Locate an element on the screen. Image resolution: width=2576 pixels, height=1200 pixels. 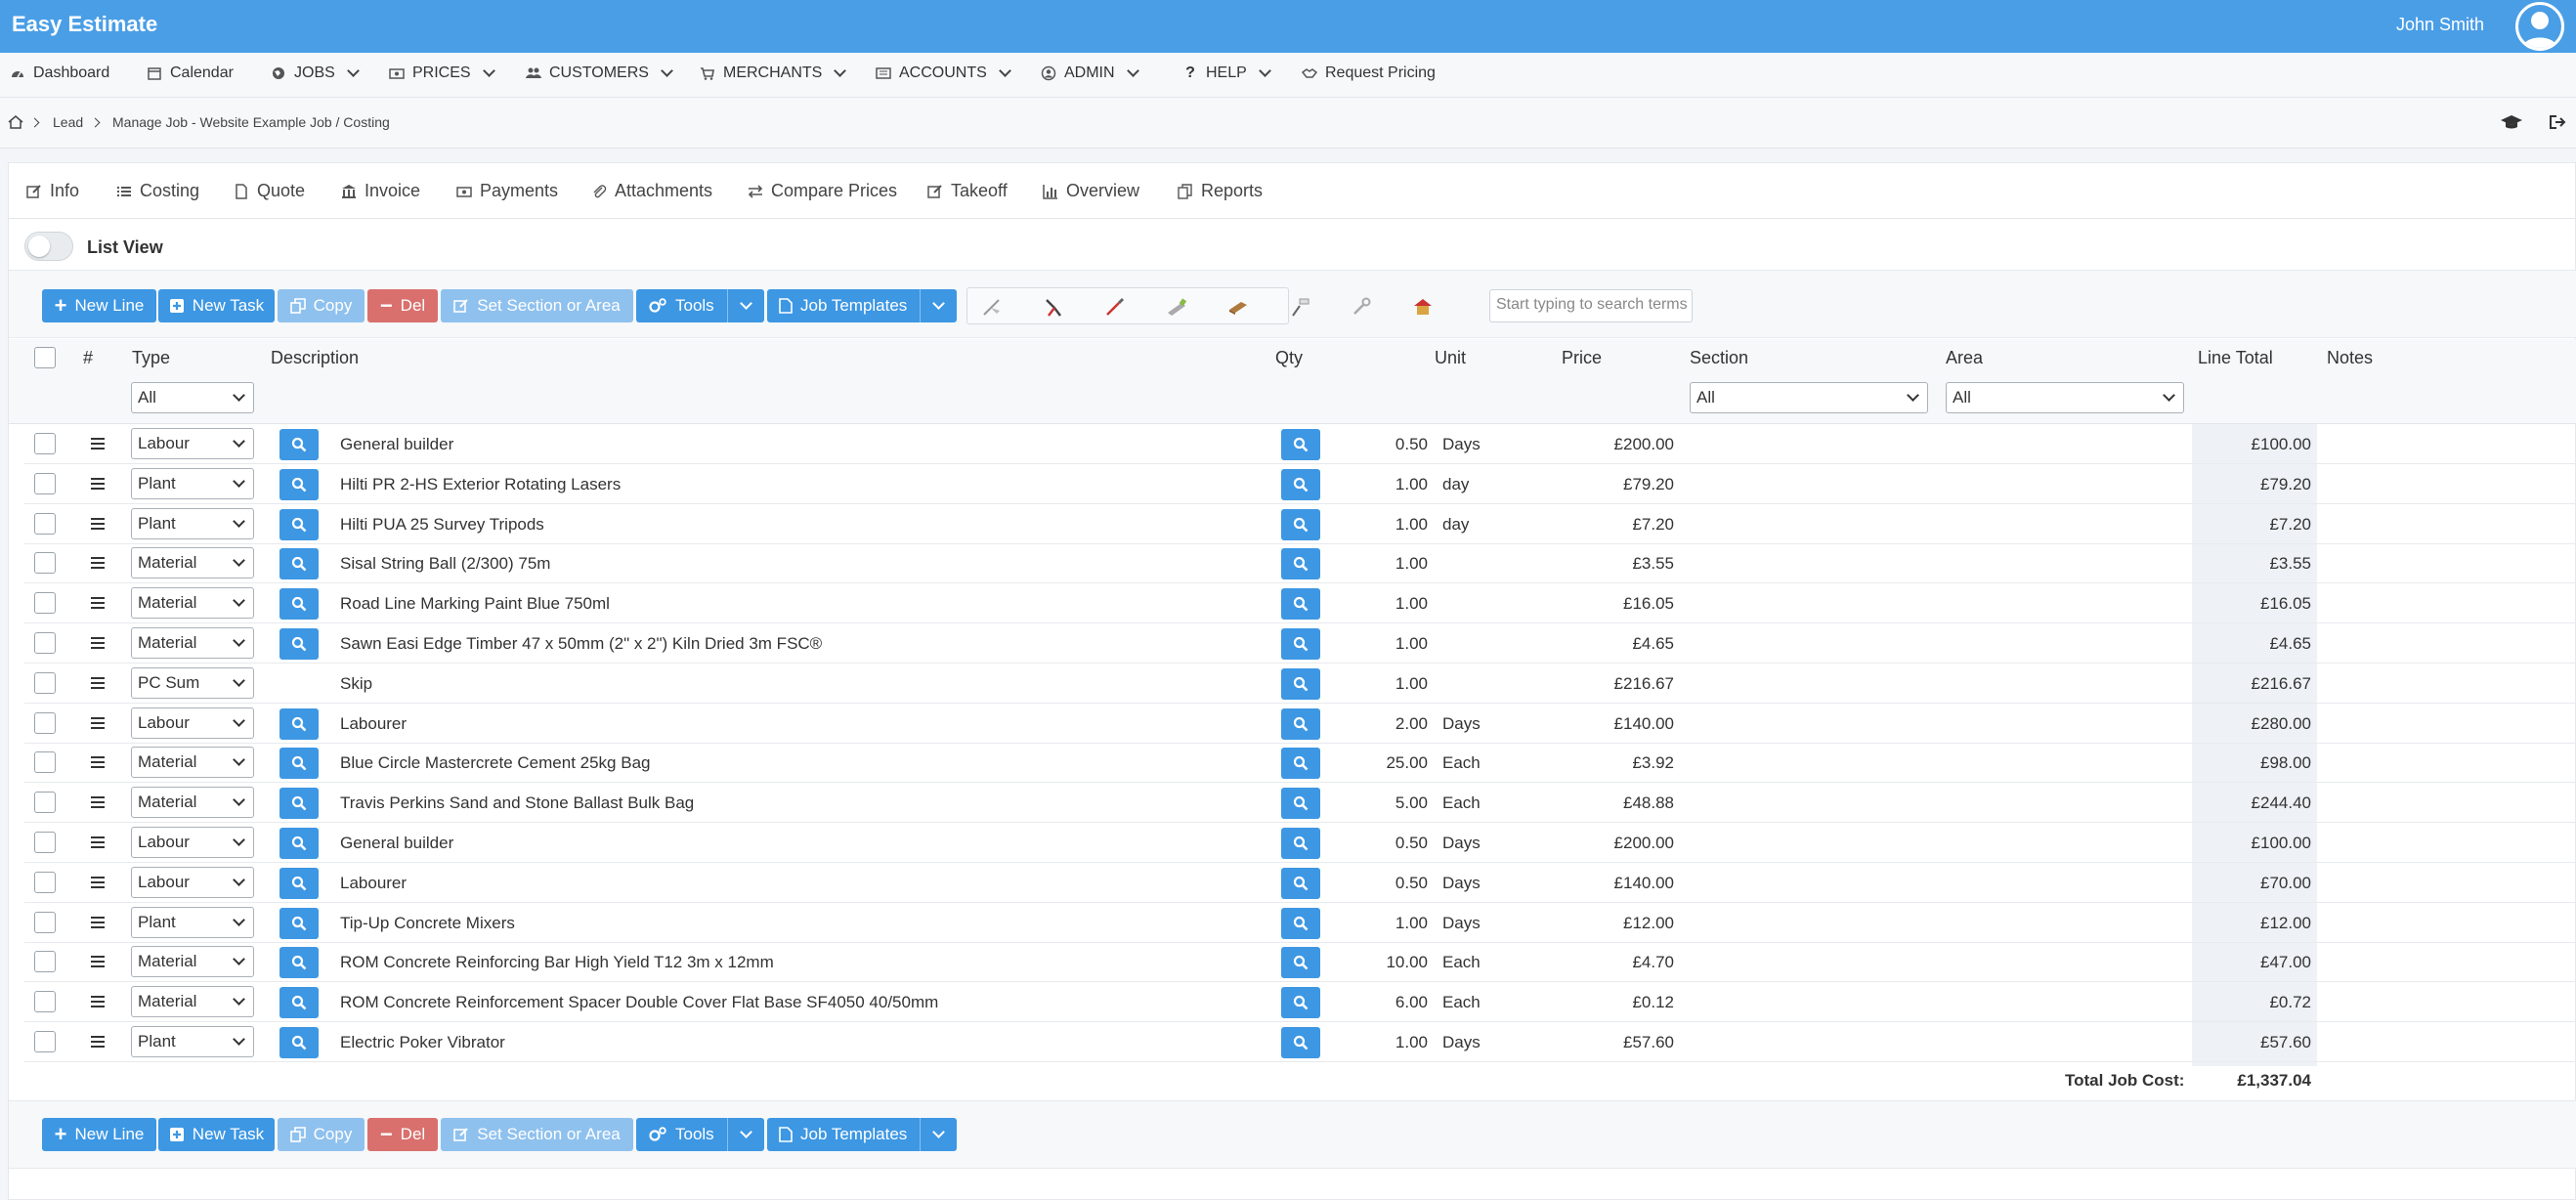
row-description: Labourer is located at coordinates (374, 884).